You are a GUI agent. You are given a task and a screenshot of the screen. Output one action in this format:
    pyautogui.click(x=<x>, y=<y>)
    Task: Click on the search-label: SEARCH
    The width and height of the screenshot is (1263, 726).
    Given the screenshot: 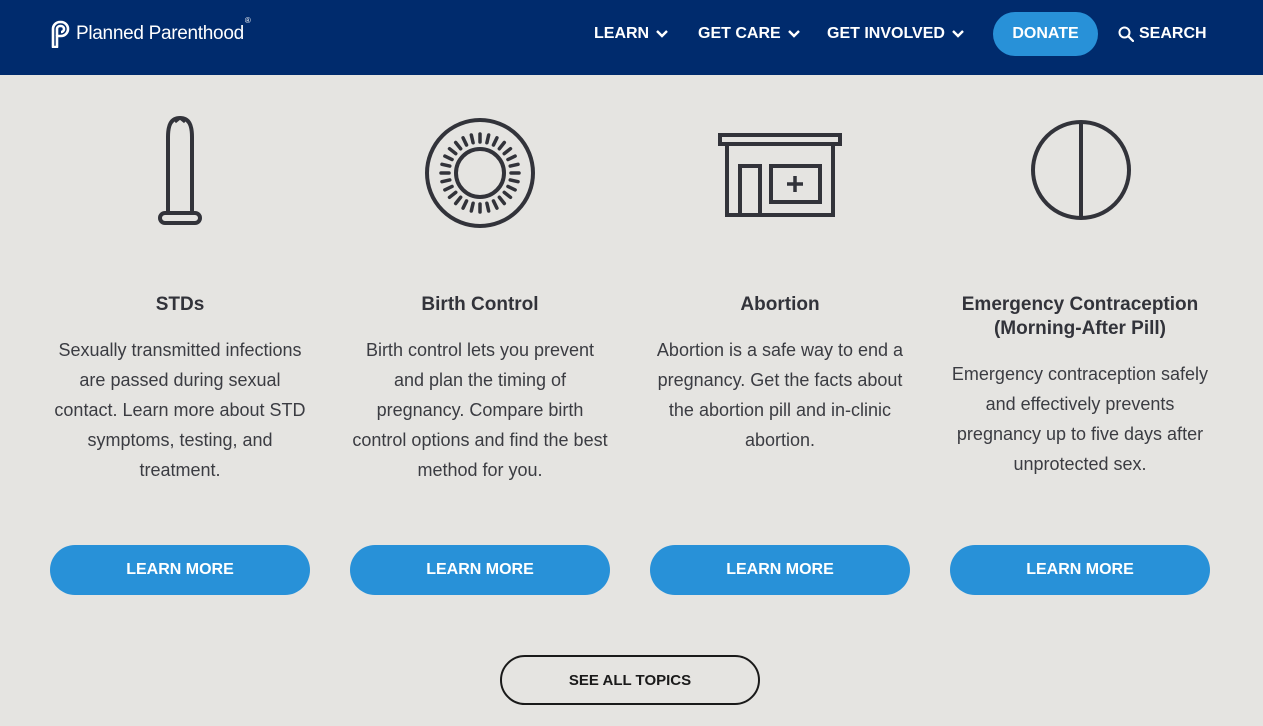 What is the action you would take?
    pyautogui.click(x=1173, y=33)
    